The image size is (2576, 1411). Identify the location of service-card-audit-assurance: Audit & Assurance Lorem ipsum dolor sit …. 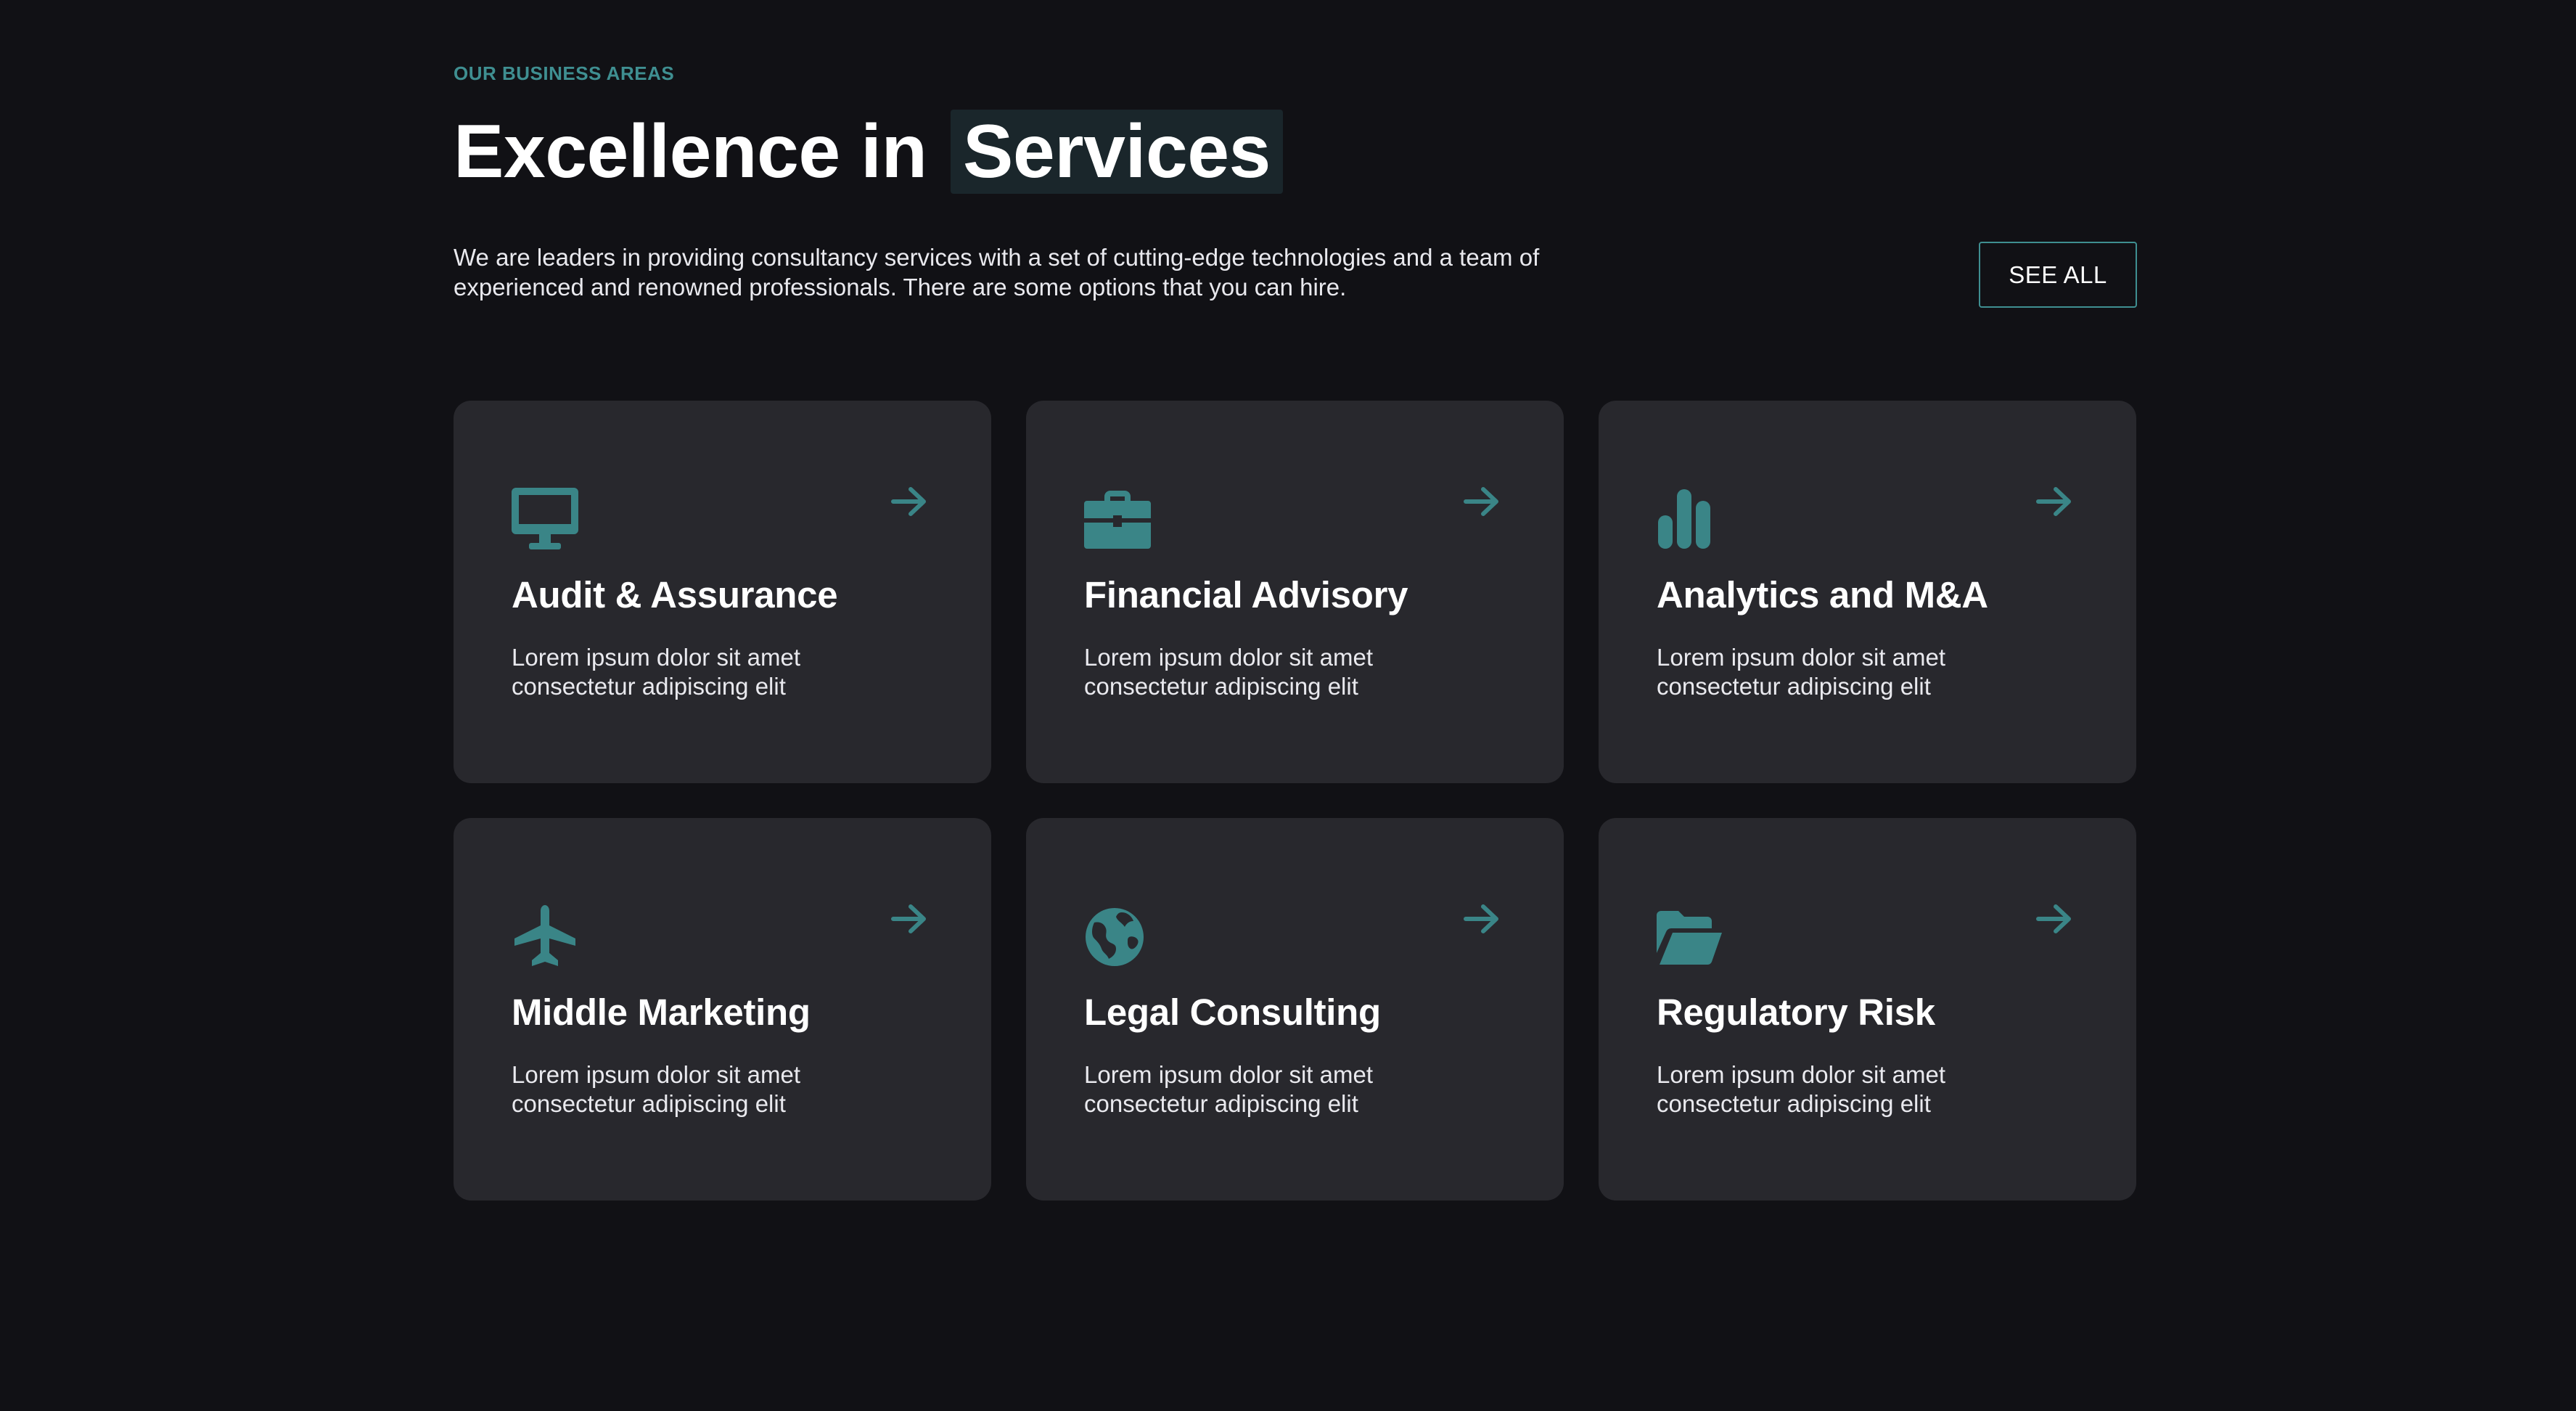
(722, 592).